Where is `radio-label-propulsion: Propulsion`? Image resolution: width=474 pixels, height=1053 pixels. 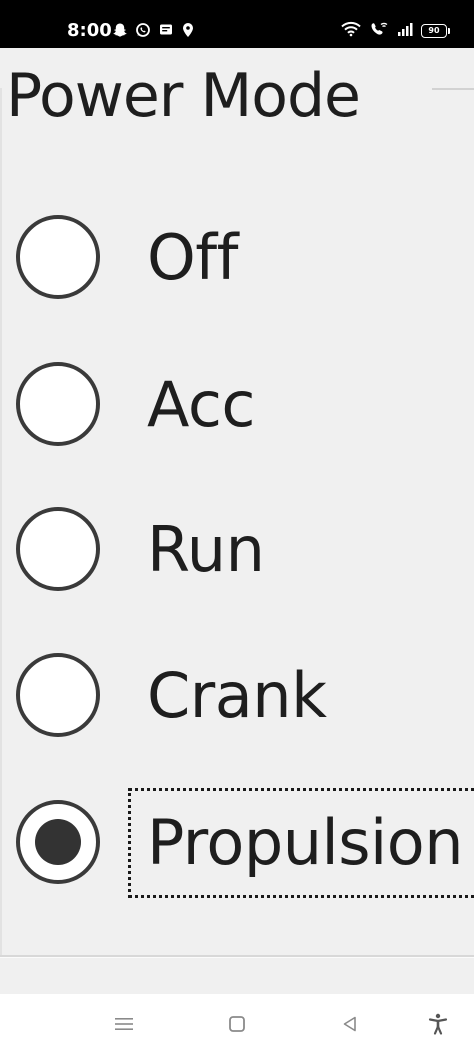 radio-label-propulsion: Propulsion is located at coordinates (305, 843).